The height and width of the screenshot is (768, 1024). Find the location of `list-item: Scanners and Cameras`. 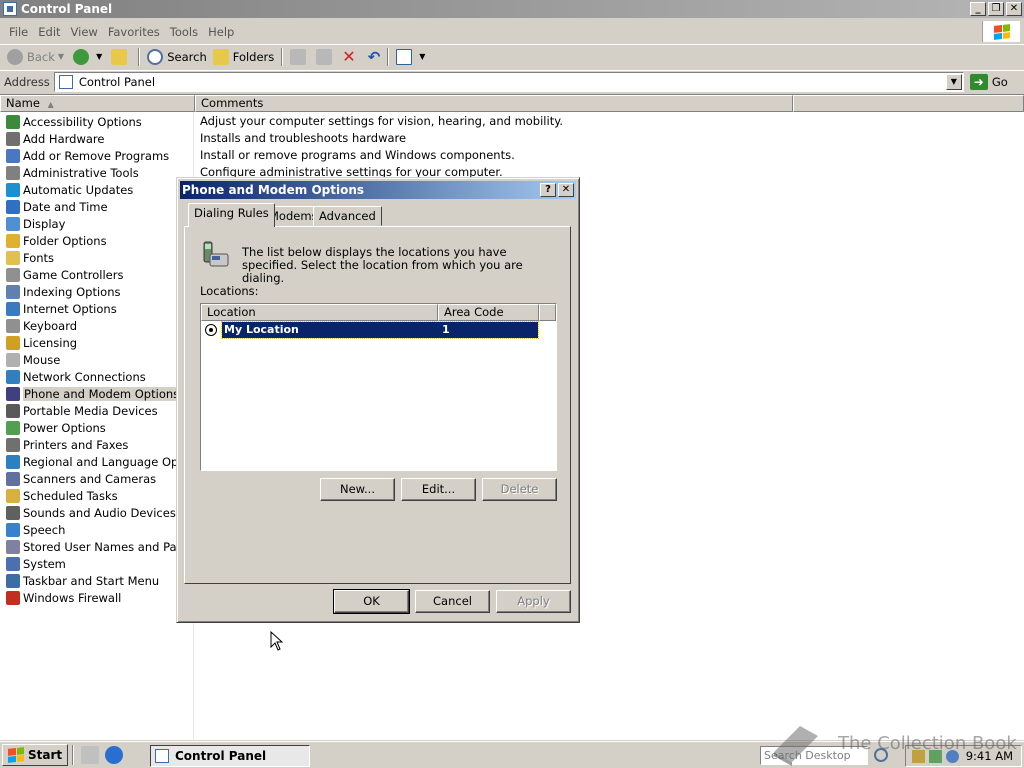

list-item: Scanners and Cameras is located at coordinates (78, 478).